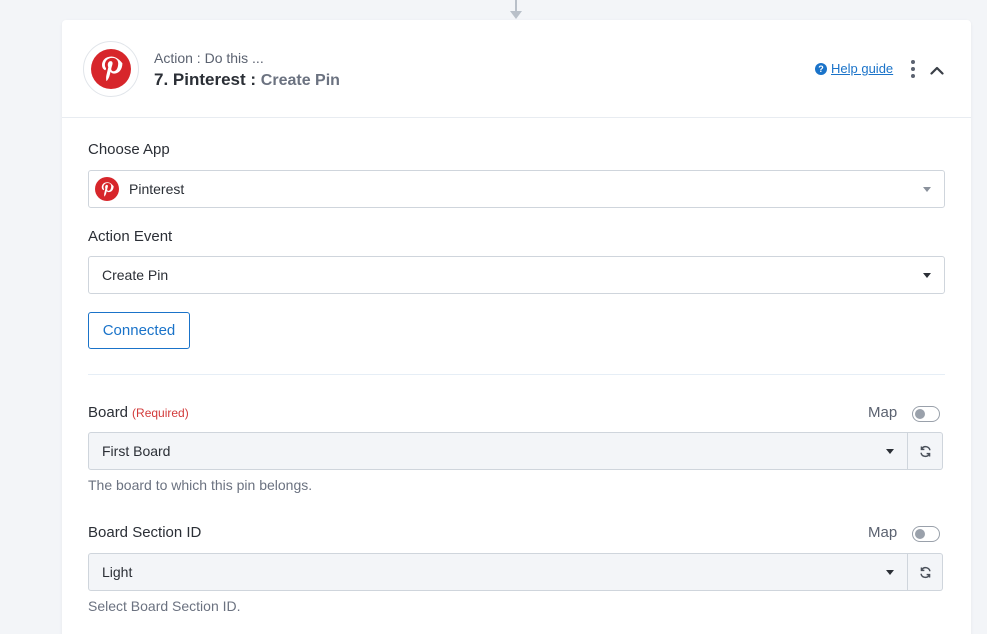 The width and height of the screenshot is (987, 634). What do you see at coordinates (516, 15) in the screenshot?
I see `flow-connector-arrow-icon` at bounding box center [516, 15].